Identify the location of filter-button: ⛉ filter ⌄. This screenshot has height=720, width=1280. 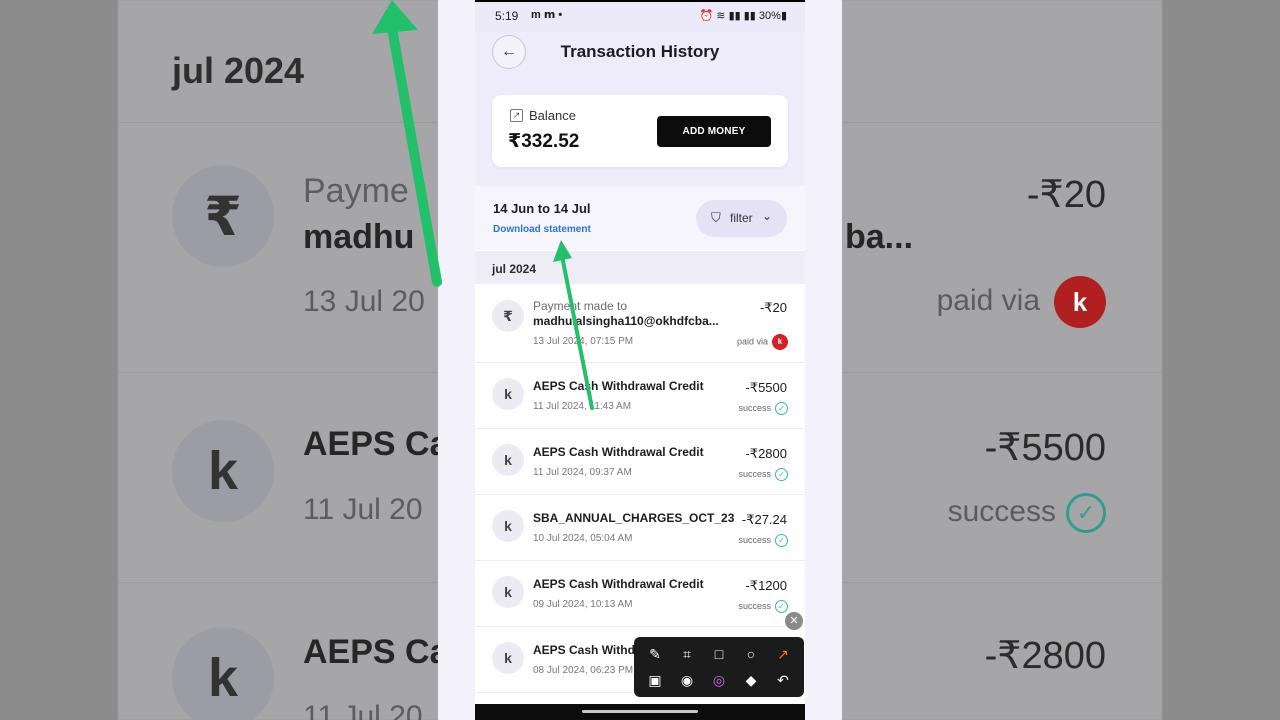
(741, 218).